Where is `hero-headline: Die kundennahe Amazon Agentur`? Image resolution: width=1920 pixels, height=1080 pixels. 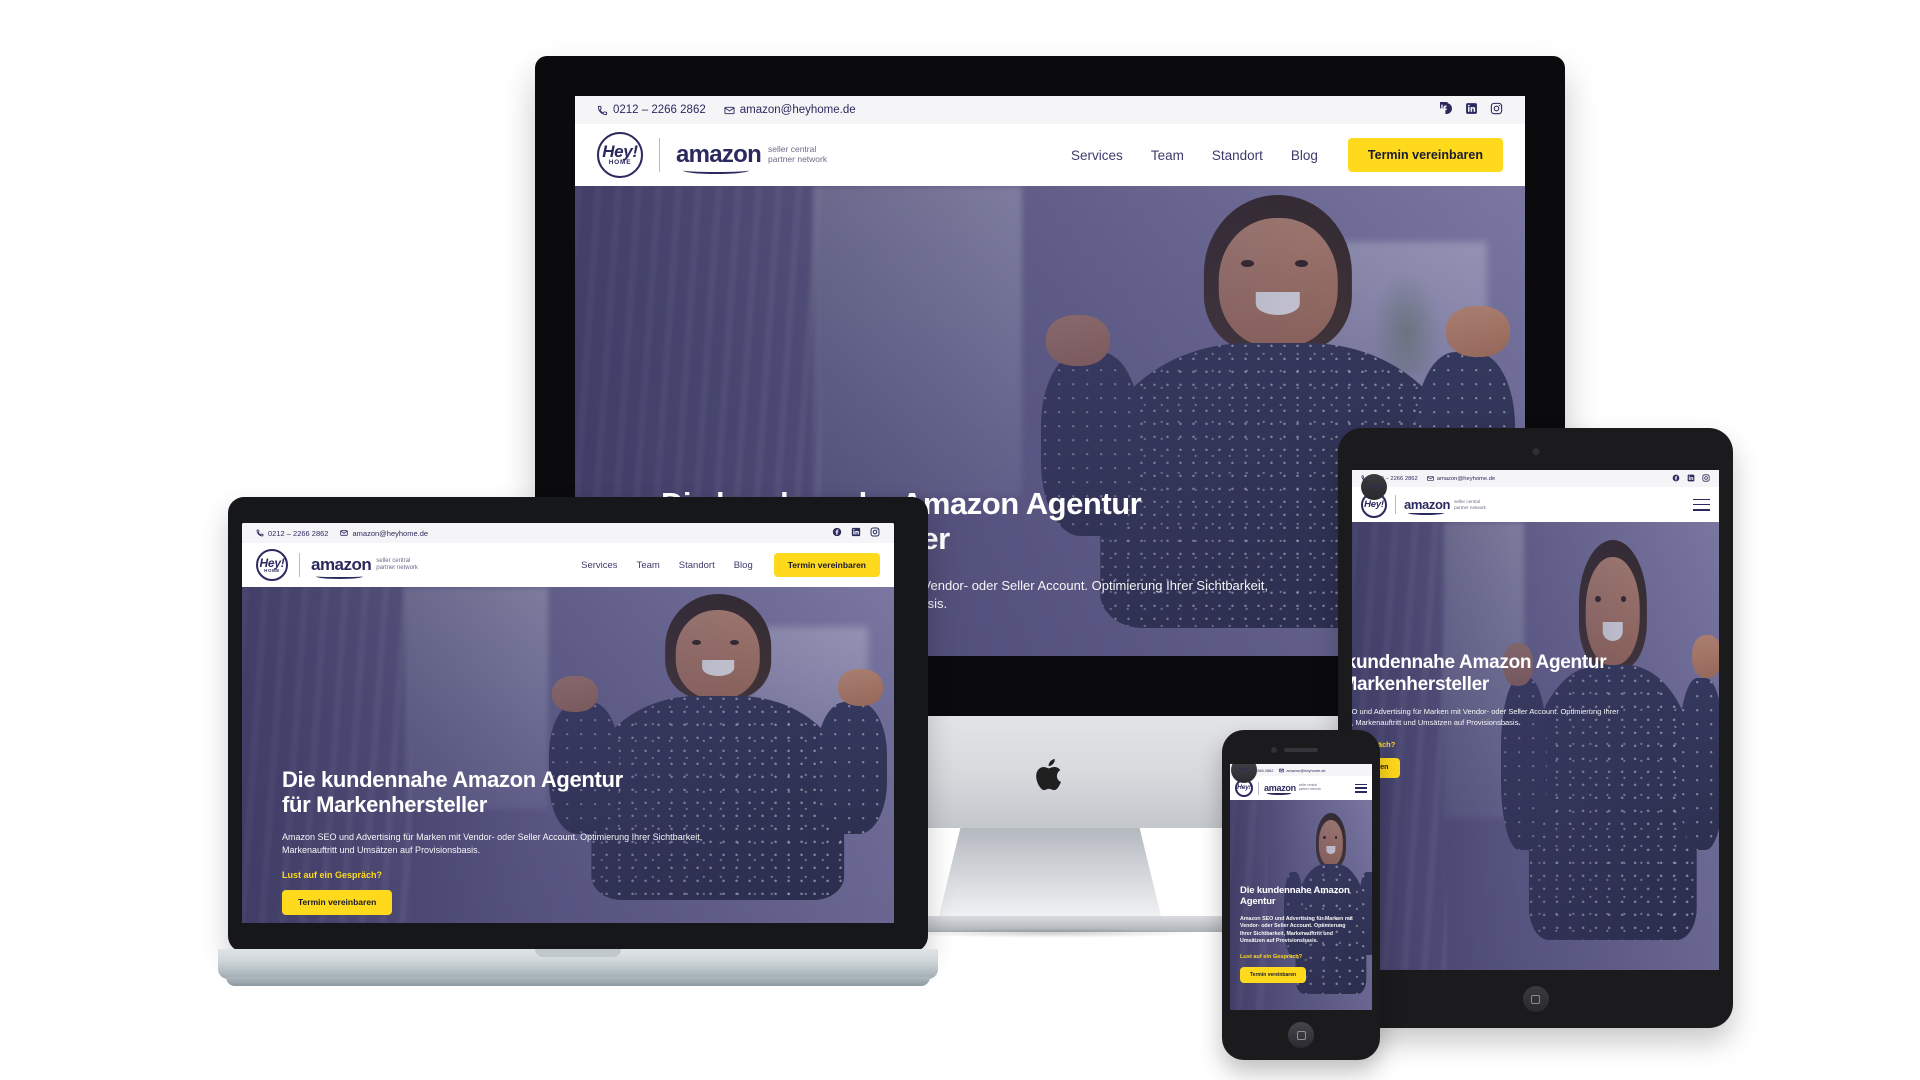
hero-headline: Die kundennahe Amazon Agentur is located at coordinates (1299, 896).